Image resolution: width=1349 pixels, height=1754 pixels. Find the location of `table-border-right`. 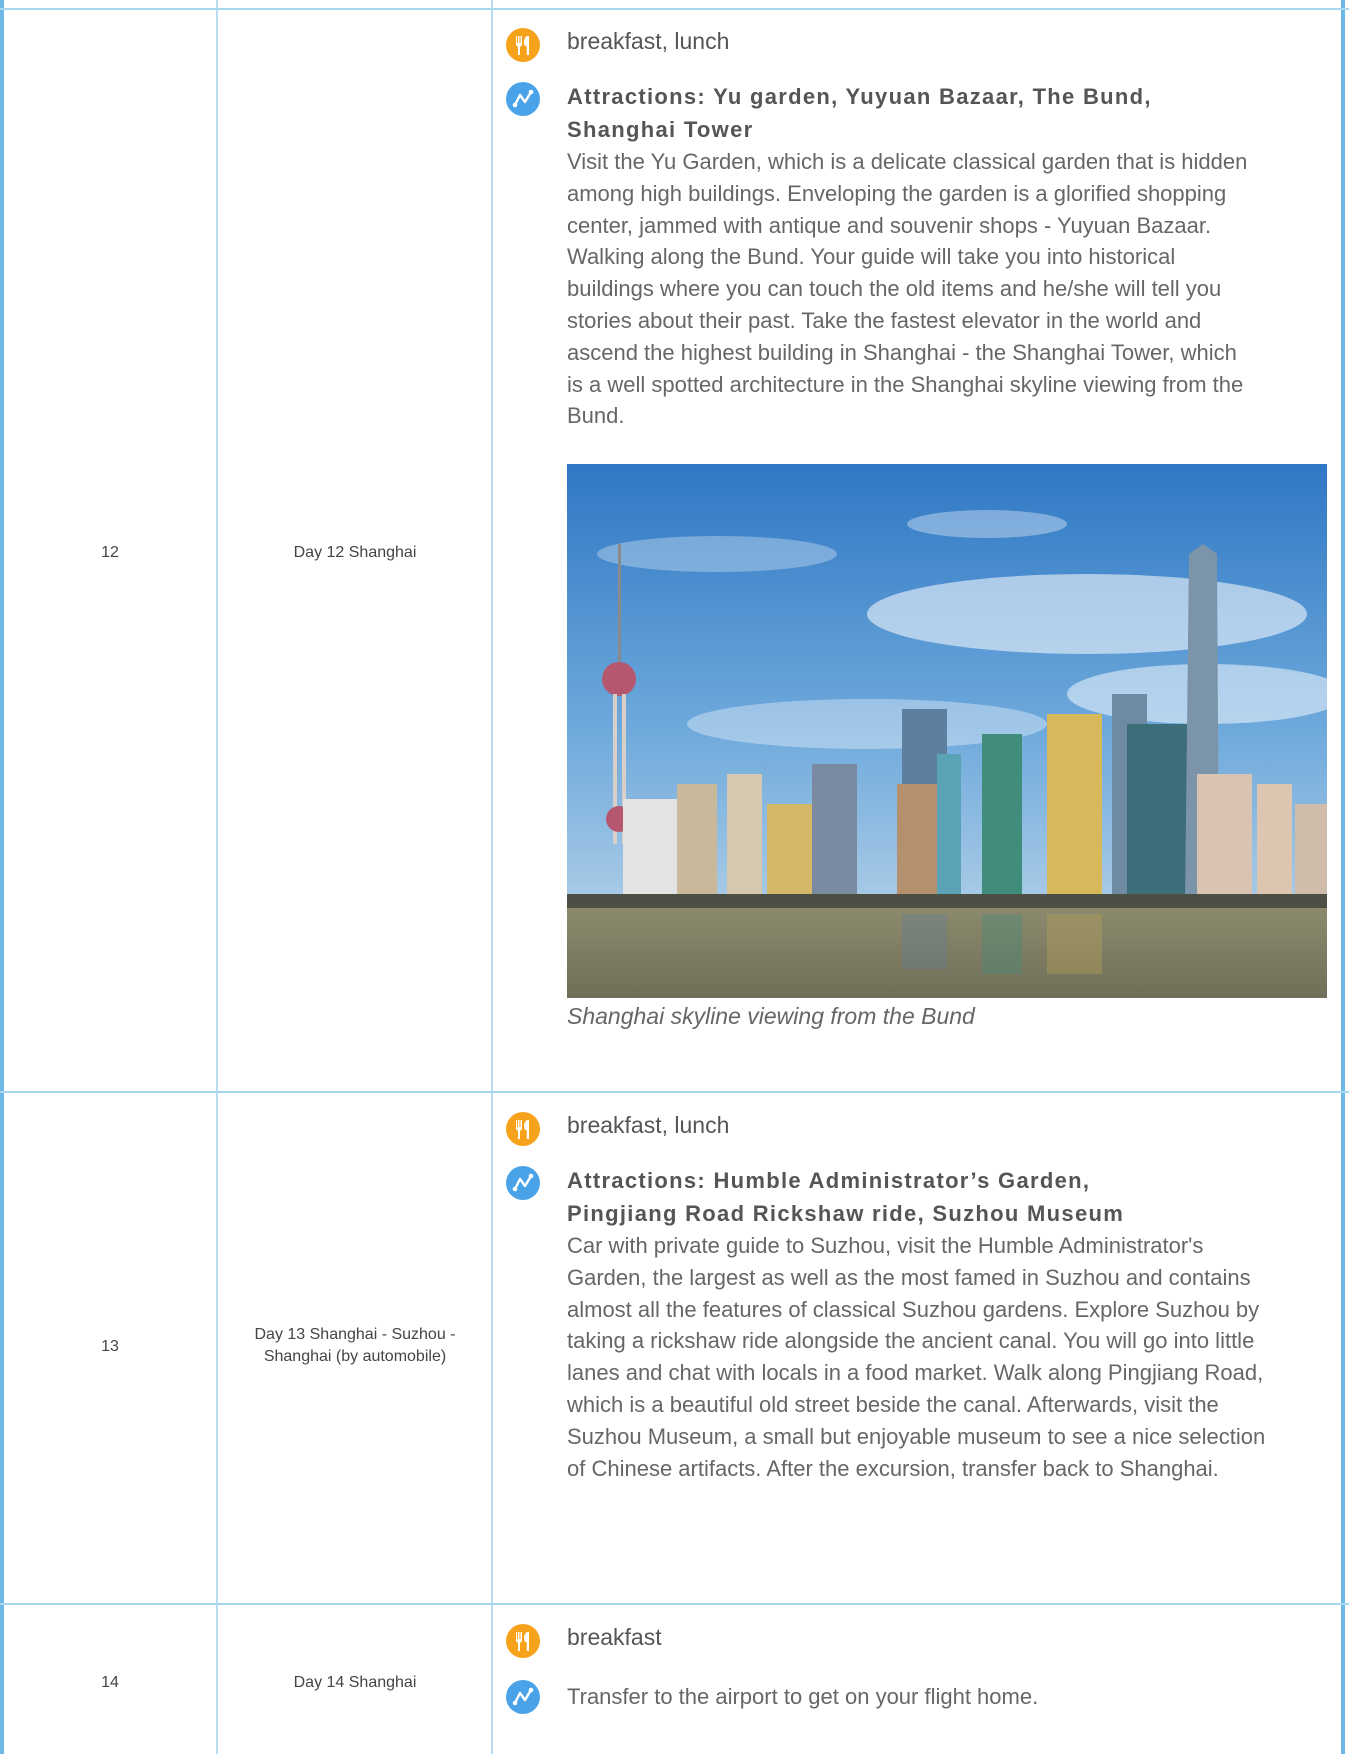

table-border-right is located at coordinates (1343, 877).